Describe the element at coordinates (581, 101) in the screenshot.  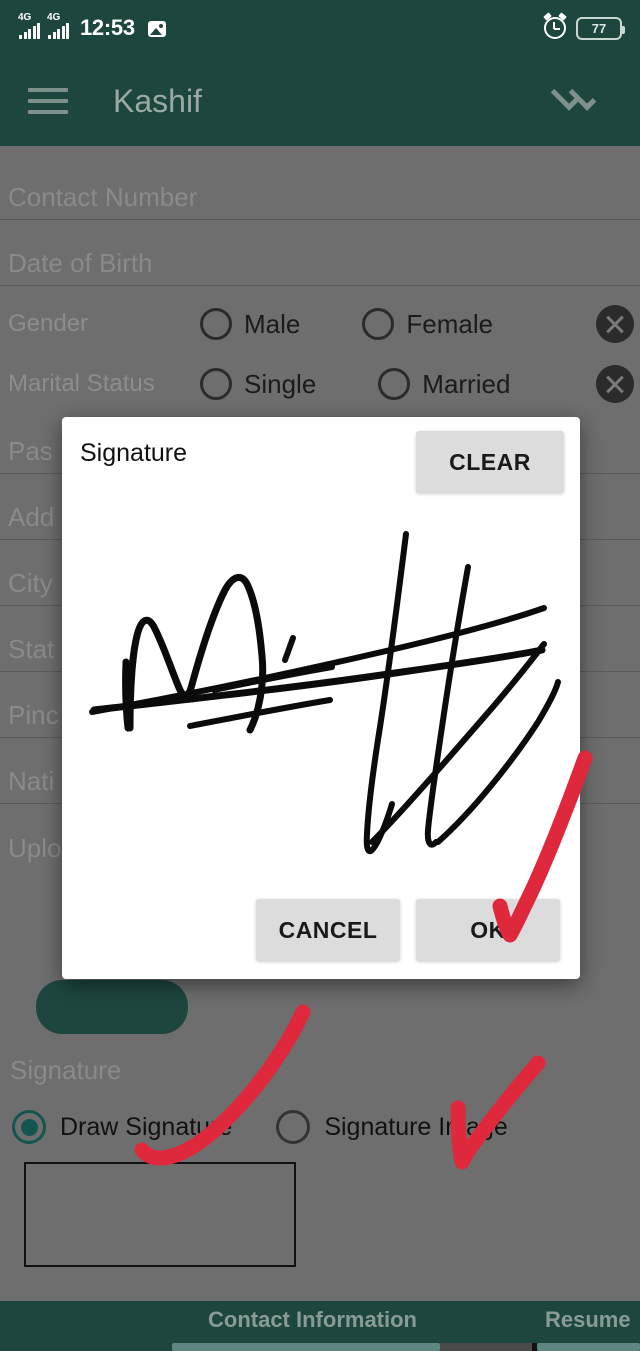
I see `double-check-icon` at that location.